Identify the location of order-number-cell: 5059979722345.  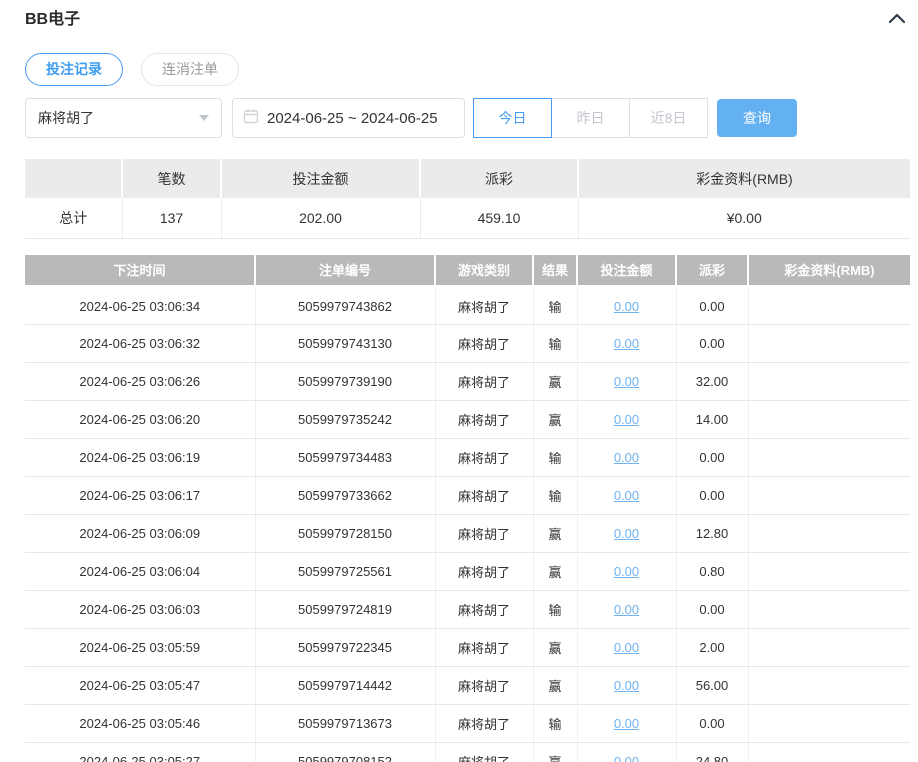
(344, 647).